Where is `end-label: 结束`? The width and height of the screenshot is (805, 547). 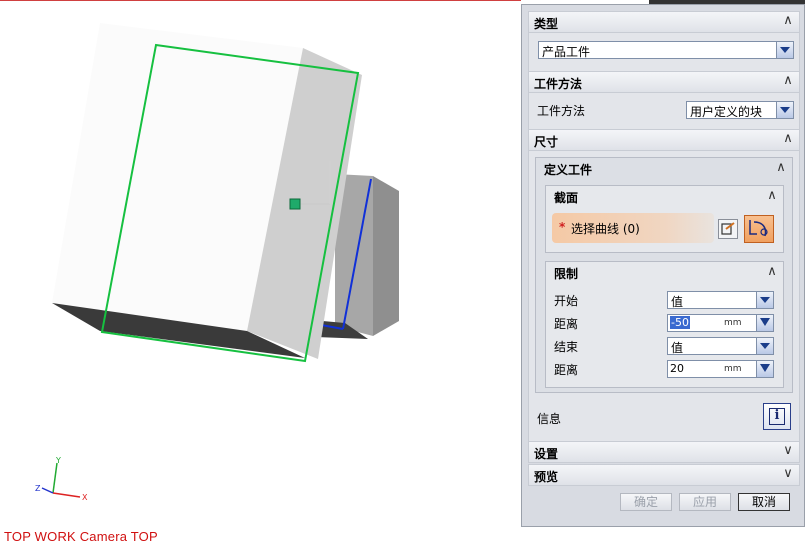 end-label: 结束 is located at coordinates (566, 347).